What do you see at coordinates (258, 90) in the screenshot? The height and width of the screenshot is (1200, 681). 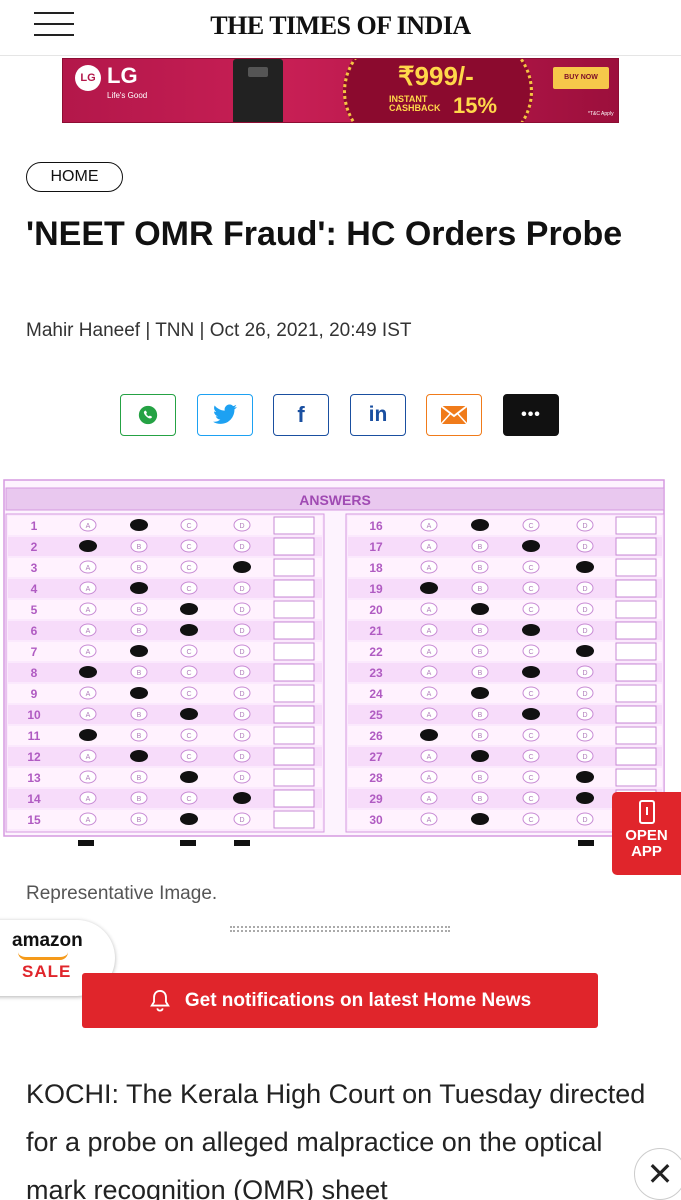 I see `ad-product-image` at bounding box center [258, 90].